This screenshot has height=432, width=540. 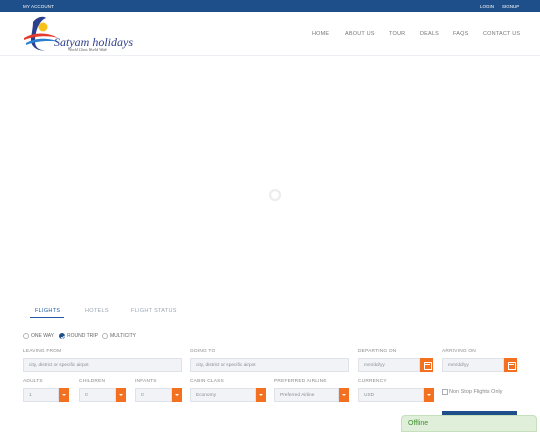 I want to click on checkbox-icon, so click(x=445, y=392).